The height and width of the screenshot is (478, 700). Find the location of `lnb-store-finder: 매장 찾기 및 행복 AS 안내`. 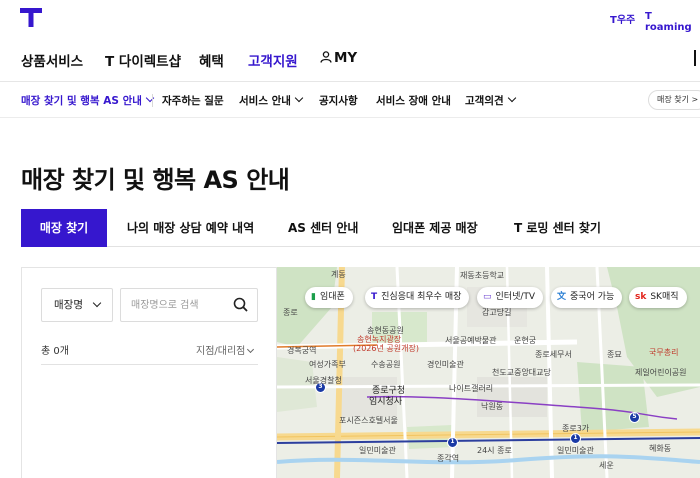

lnb-store-finder: 매장 찾기 및 행복 AS 안내 is located at coordinates (88, 100).